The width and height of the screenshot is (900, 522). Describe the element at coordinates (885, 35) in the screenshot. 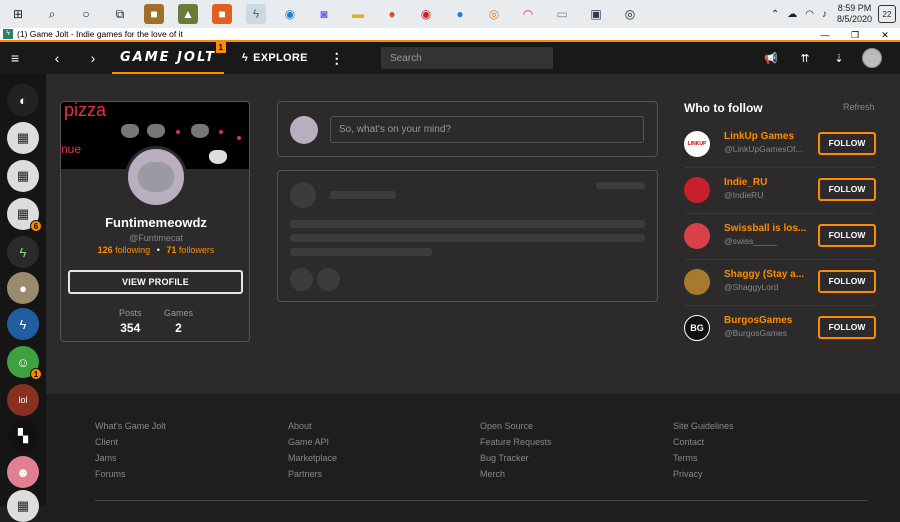

I see `close-icon: ✕` at that location.